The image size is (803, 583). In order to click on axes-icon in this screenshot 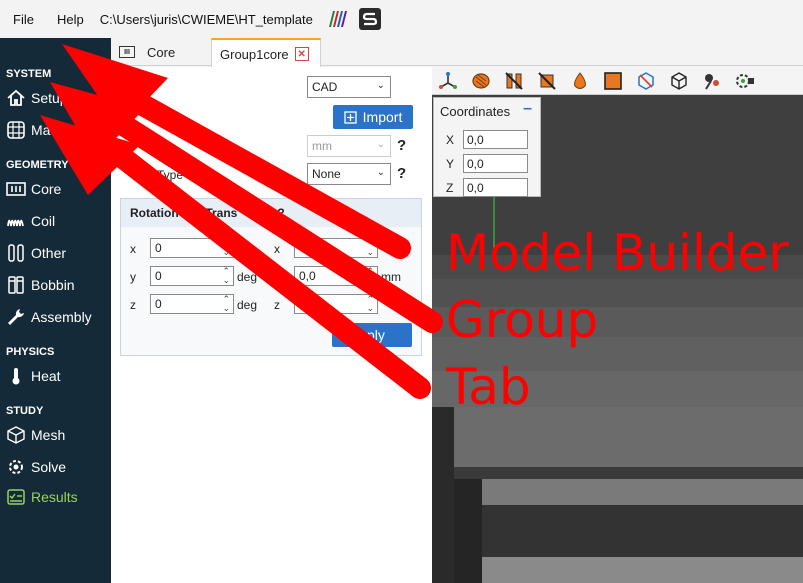, I will do `click(448, 81)`.